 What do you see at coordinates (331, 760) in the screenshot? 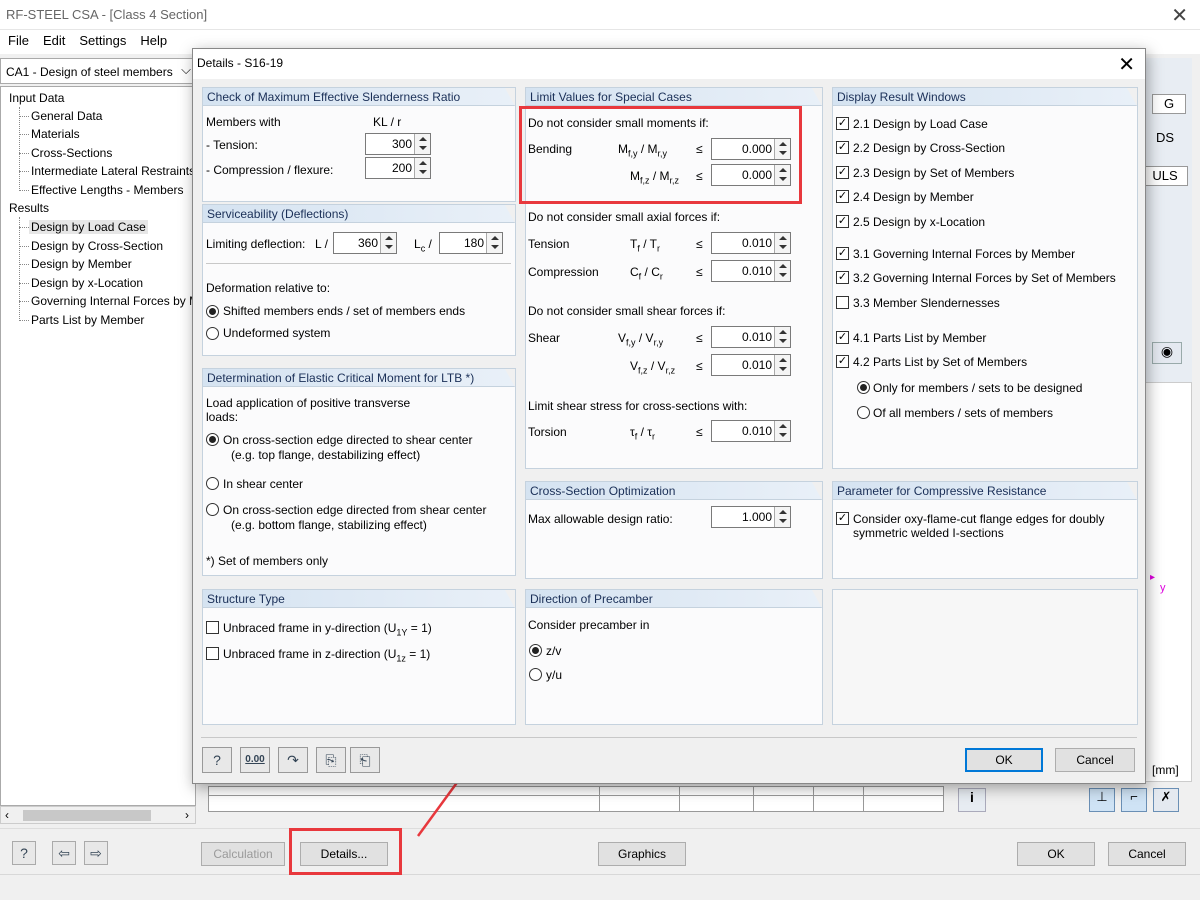
I see `export-icon: ⎘` at bounding box center [331, 760].